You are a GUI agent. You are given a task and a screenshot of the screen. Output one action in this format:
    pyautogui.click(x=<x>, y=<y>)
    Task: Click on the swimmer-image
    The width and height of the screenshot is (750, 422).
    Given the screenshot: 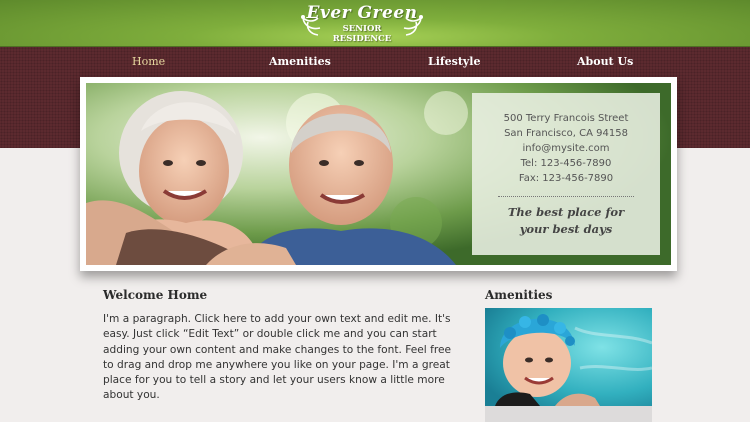 What is the action you would take?
    pyautogui.click(x=568, y=357)
    